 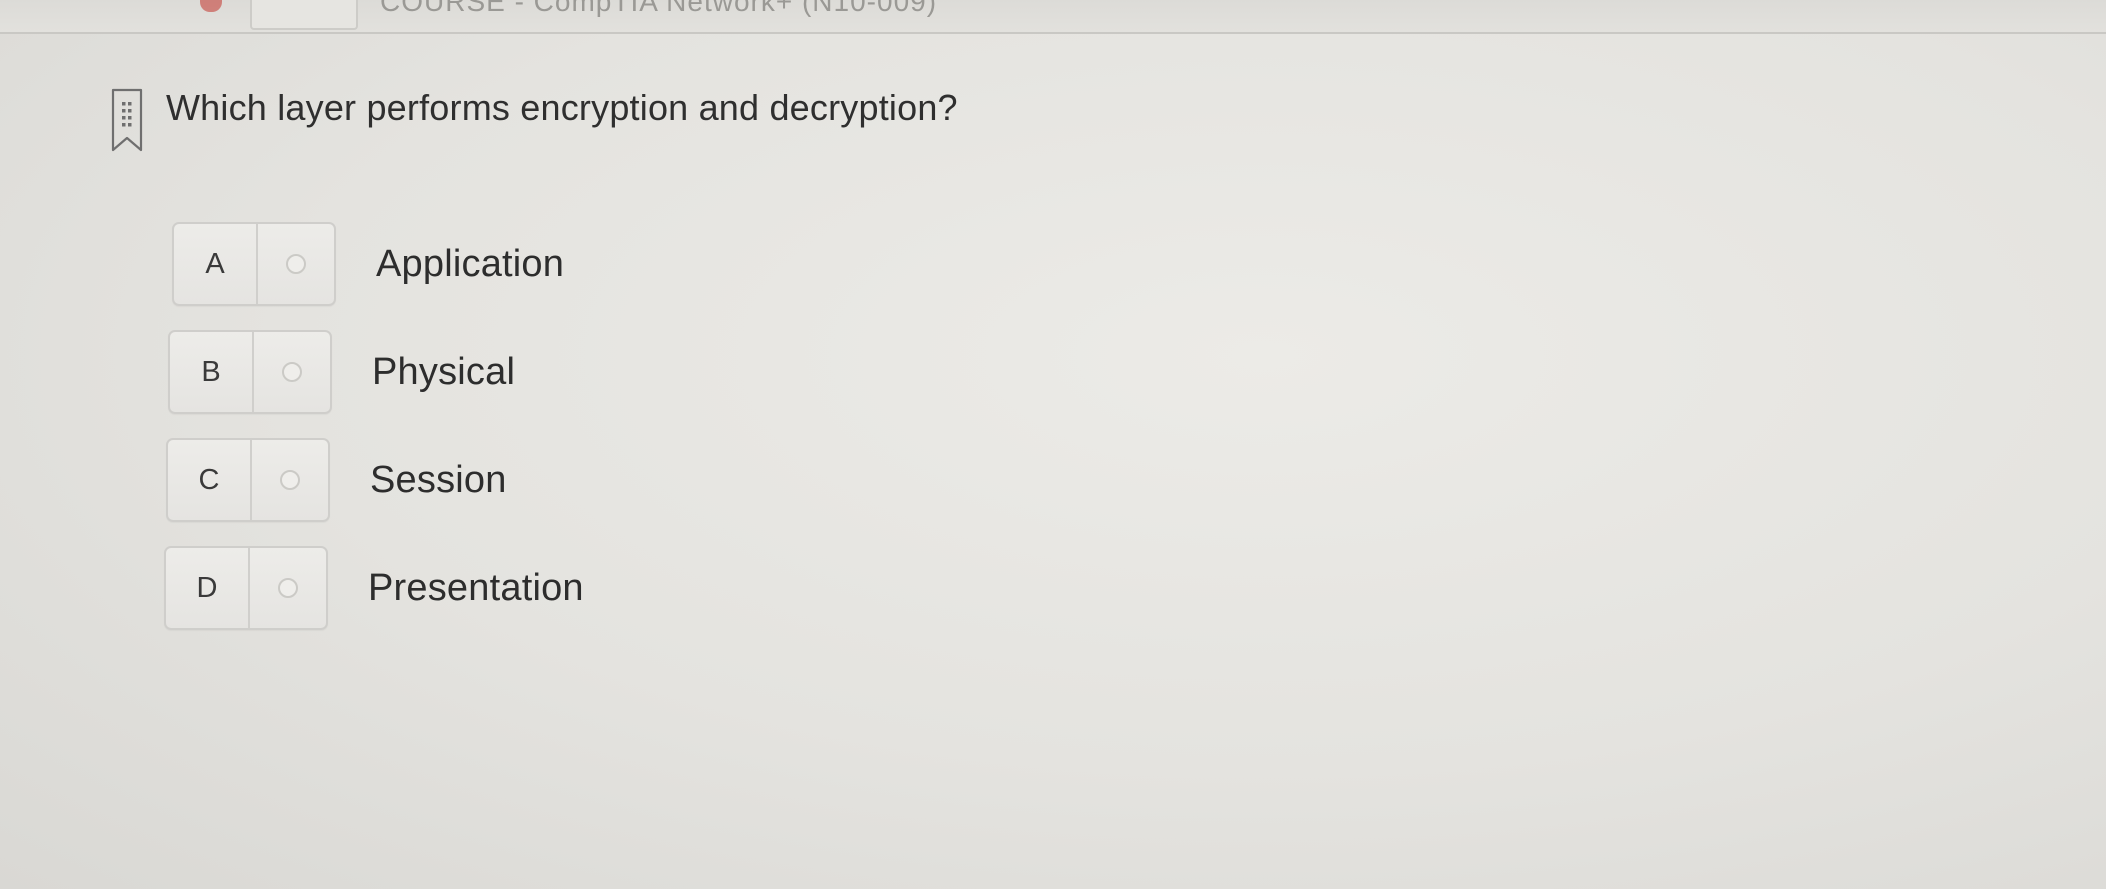 What do you see at coordinates (659, 8) in the screenshot?
I see `course-title: COURSE - CompTIA Network+ (N10-009)` at bounding box center [659, 8].